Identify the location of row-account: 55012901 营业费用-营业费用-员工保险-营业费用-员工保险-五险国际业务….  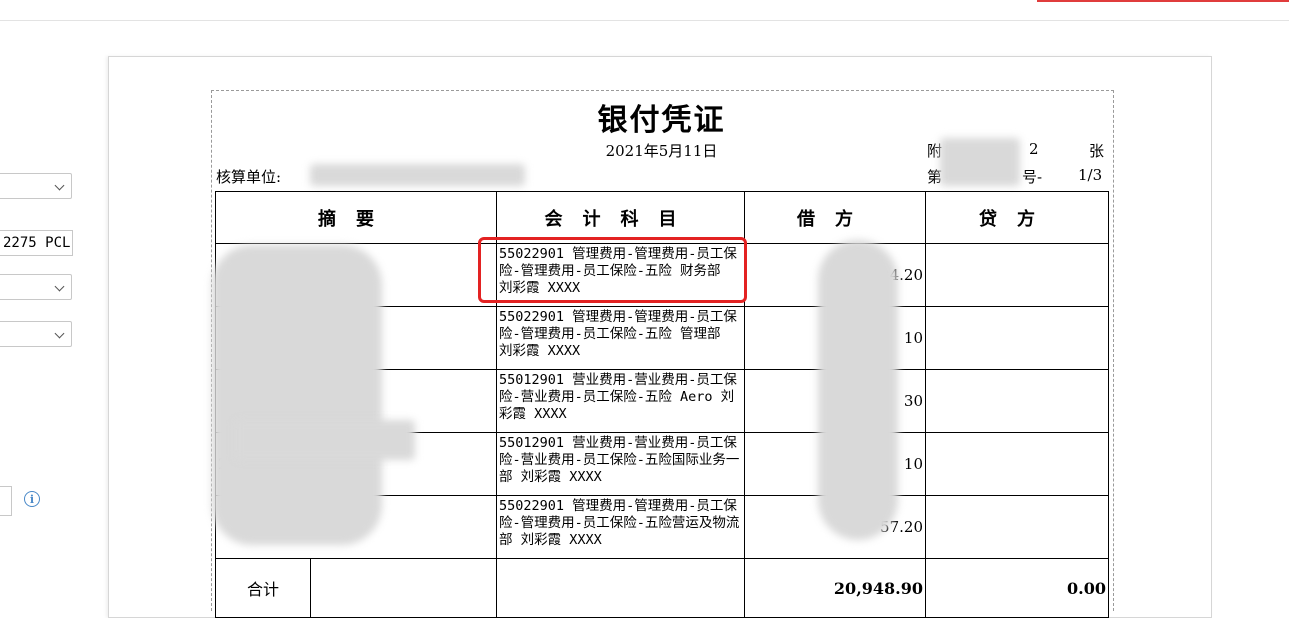
(620, 464).